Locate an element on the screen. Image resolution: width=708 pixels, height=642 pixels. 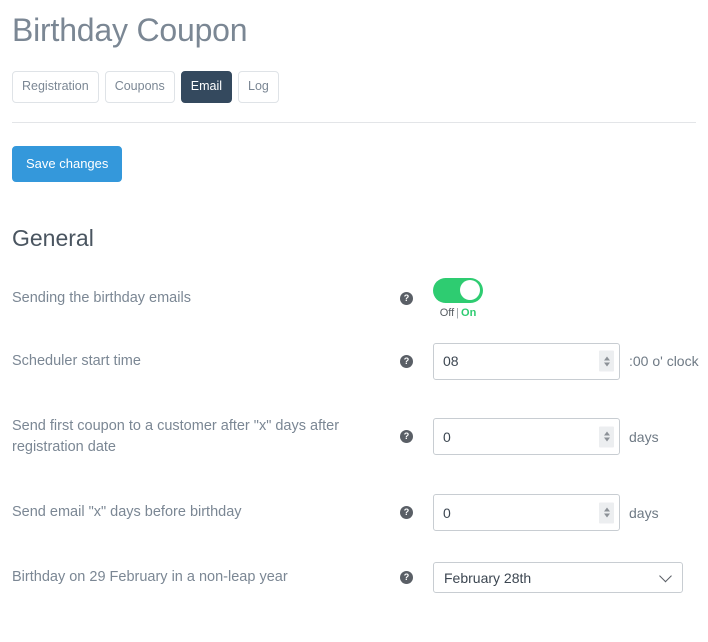
sending-emails-toggle is located at coordinates (458, 290).